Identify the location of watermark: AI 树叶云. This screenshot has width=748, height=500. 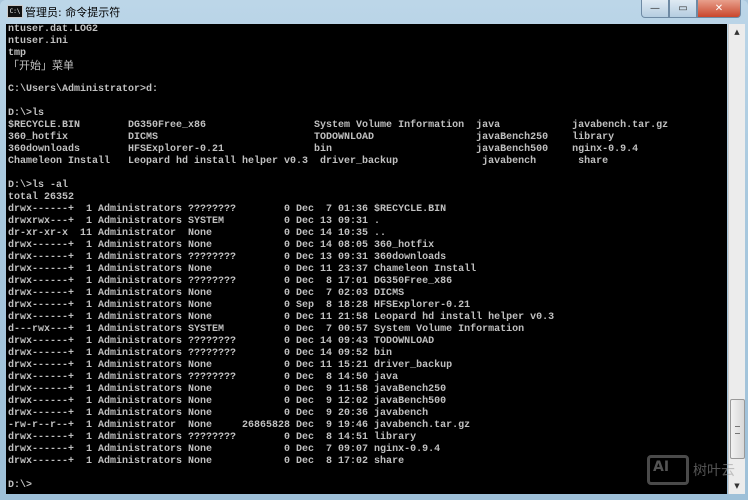
(691, 470).